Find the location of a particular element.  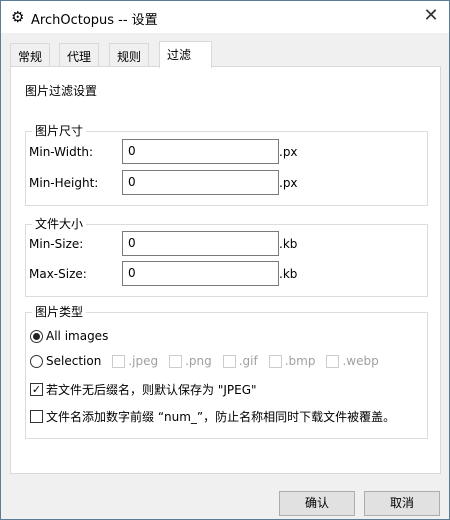

title-bar: ⚙ ArchOctopus -- 设置 ✕ is located at coordinates (225, 17).